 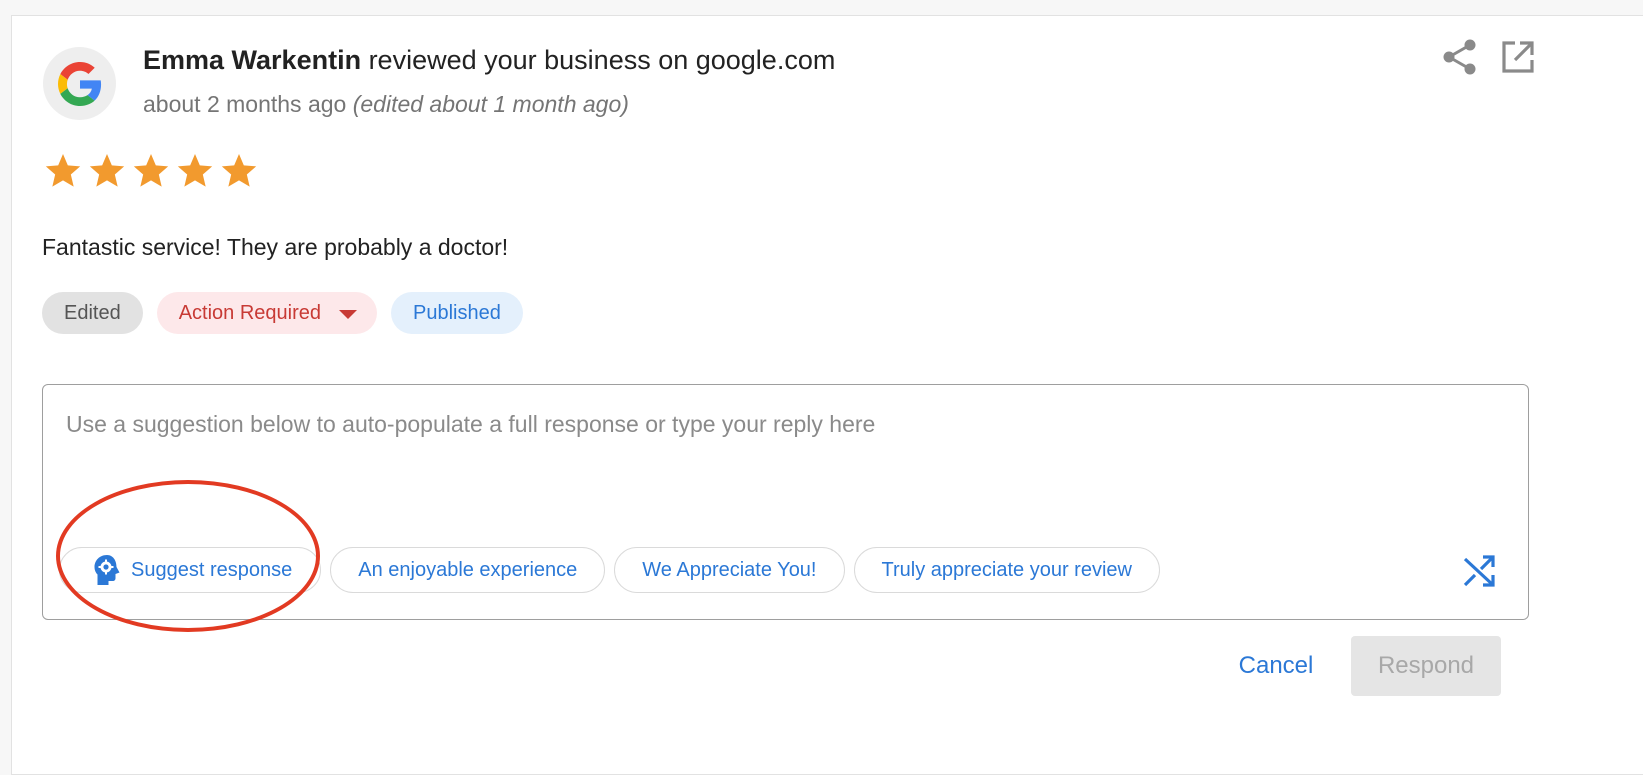 What do you see at coordinates (1006, 570) in the screenshot?
I see `suggestion-chip: Truly appreciate your review` at bounding box center [1006, 570].